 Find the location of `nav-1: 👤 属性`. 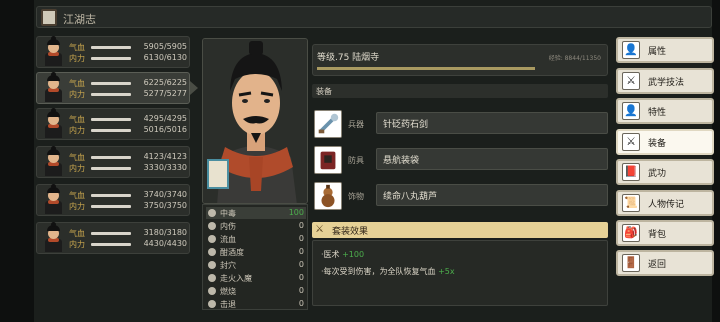

nav-1: 👤 属性 is located at coordinates (665, 50).